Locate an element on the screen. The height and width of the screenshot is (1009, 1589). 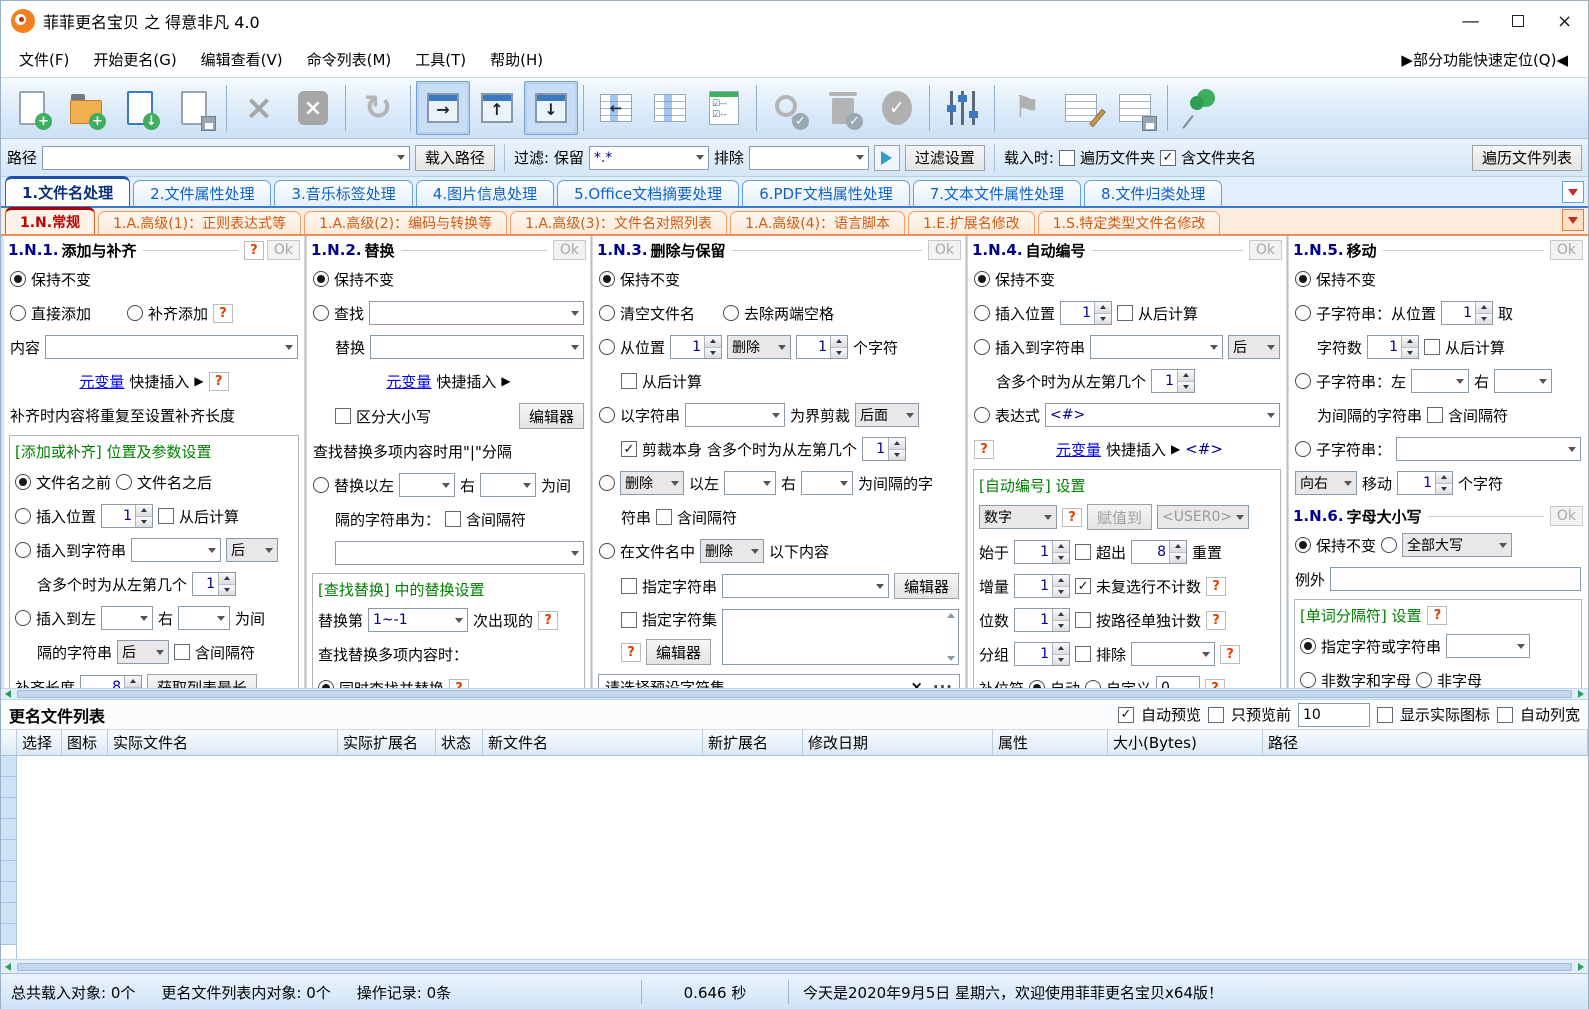
clear-list-button: × is located at coordinates (313, 108).